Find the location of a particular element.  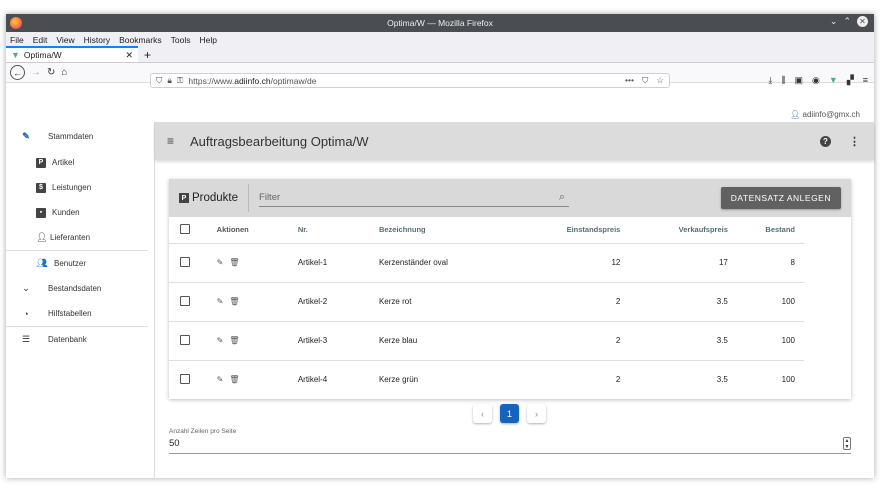

products-title: P Produkte is located at coordinates (214, 198).